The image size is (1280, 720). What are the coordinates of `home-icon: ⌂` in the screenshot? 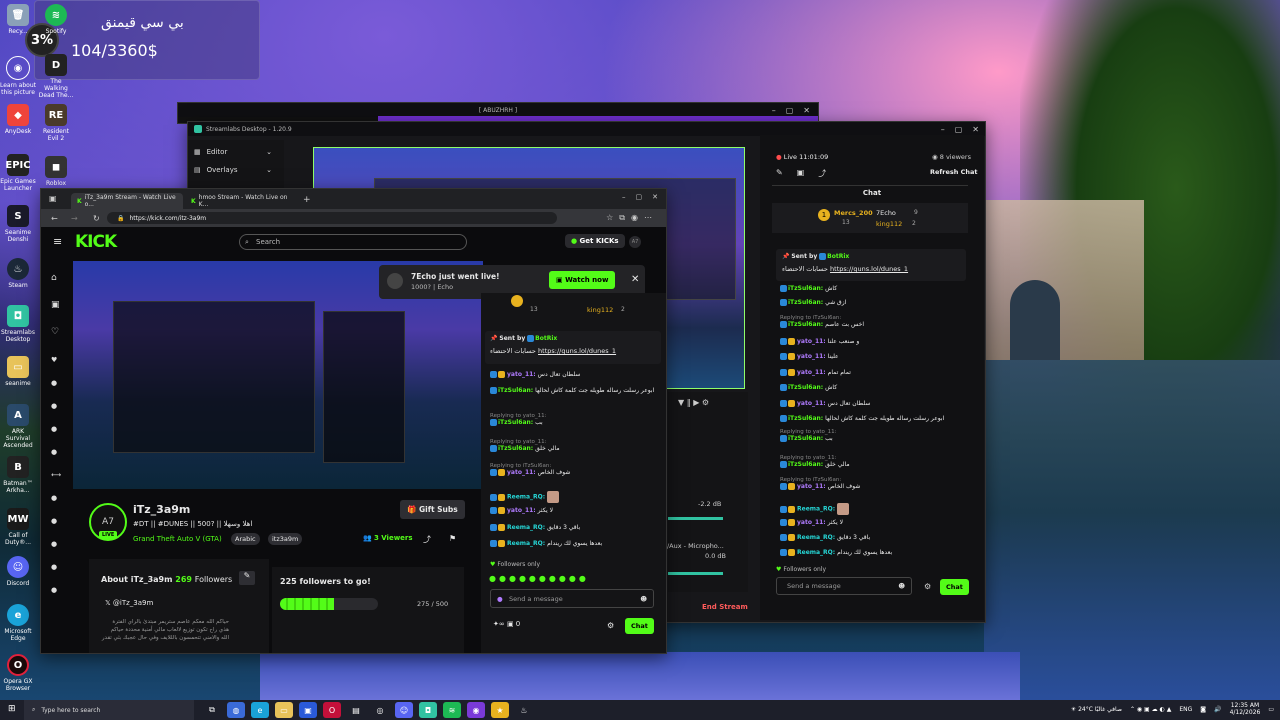 It's located at (55, 278).